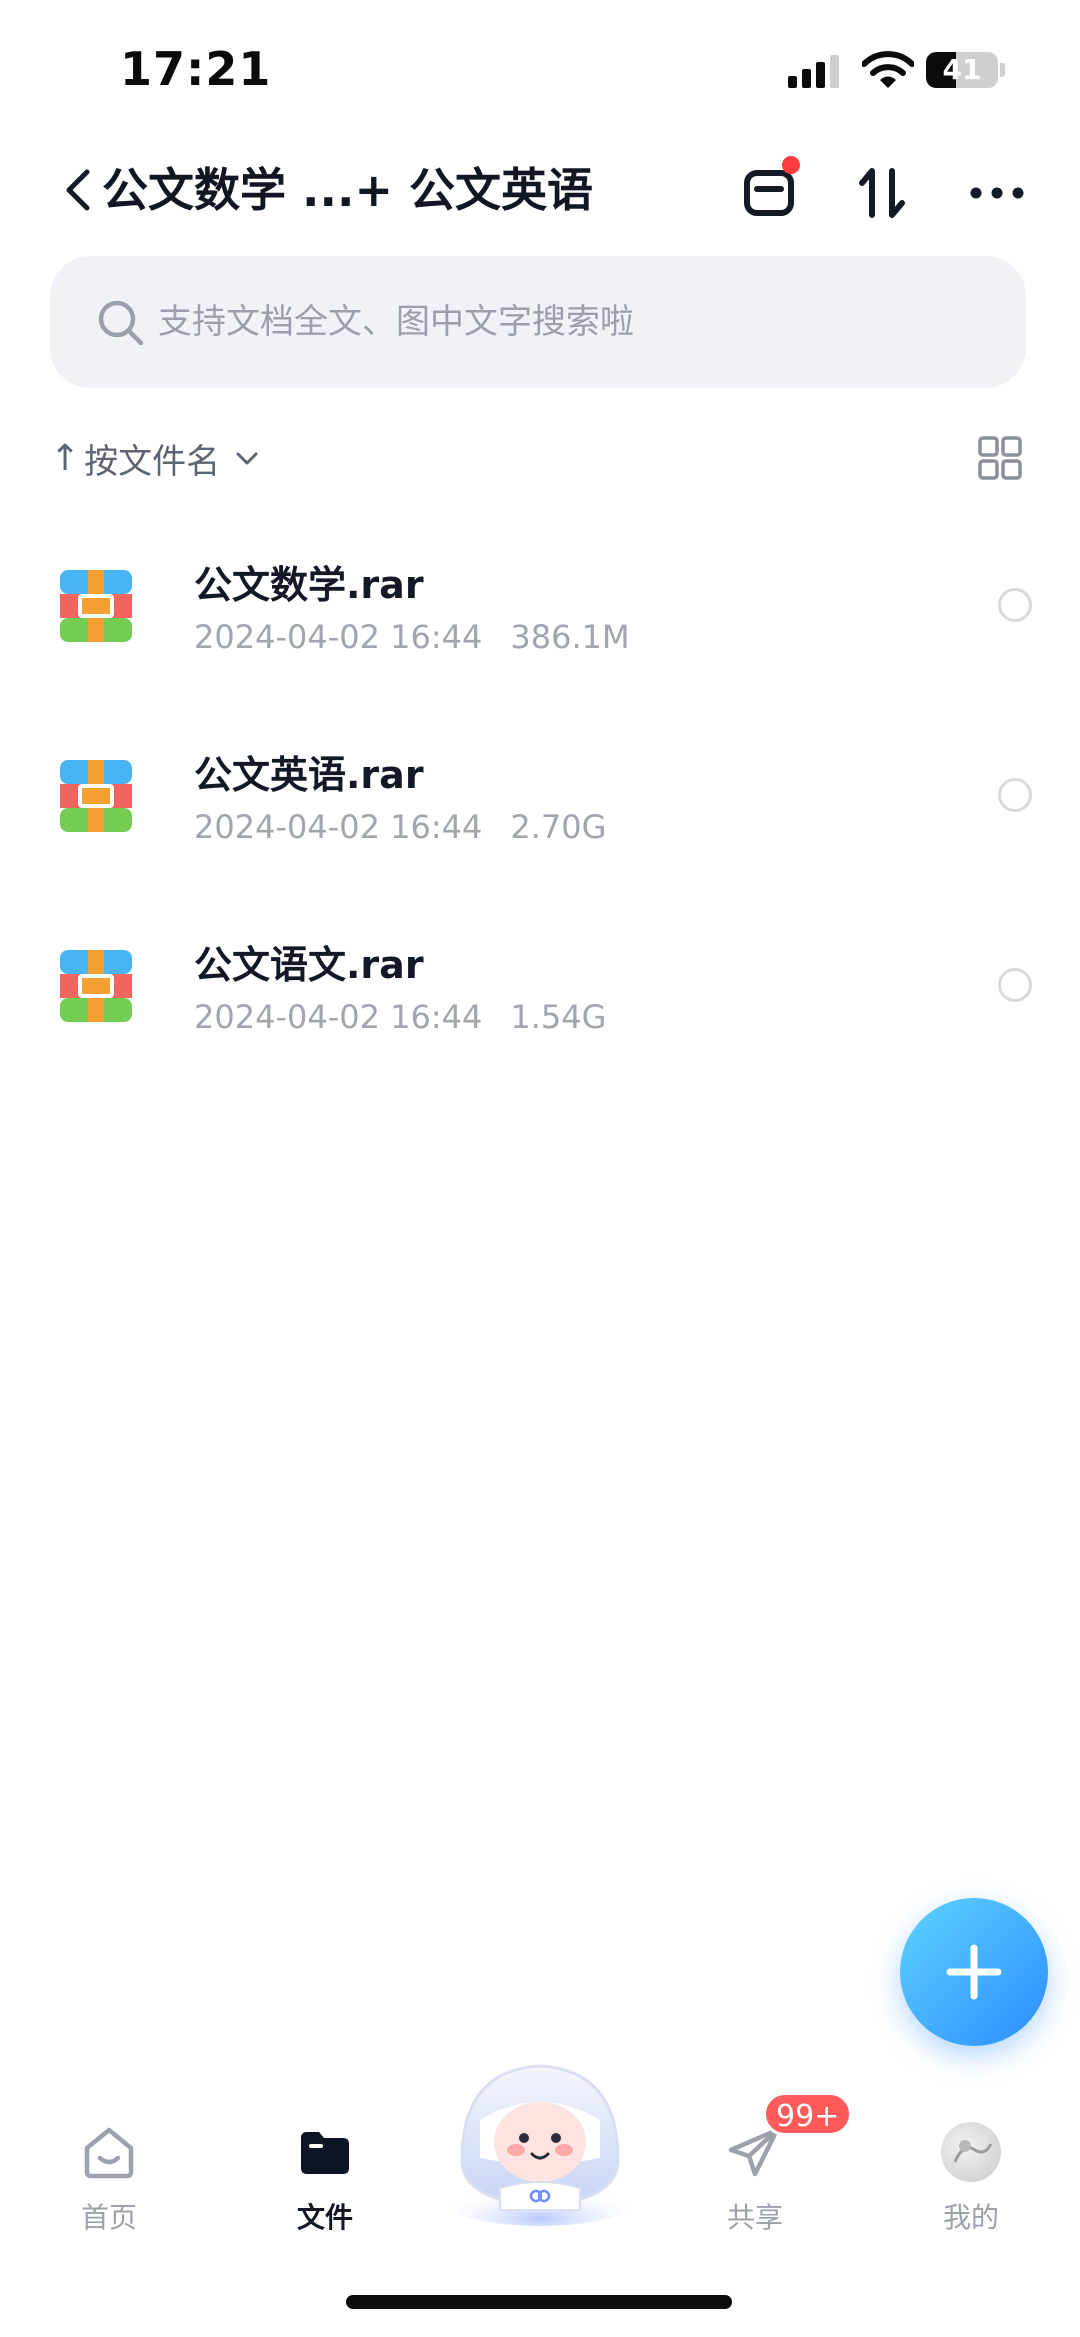 The image size is (1080, 2337). What do you see at coordinates (971, 2185) in the screenshot?
I see `tab-mine: 我的` at bounding box center [971, 2185].